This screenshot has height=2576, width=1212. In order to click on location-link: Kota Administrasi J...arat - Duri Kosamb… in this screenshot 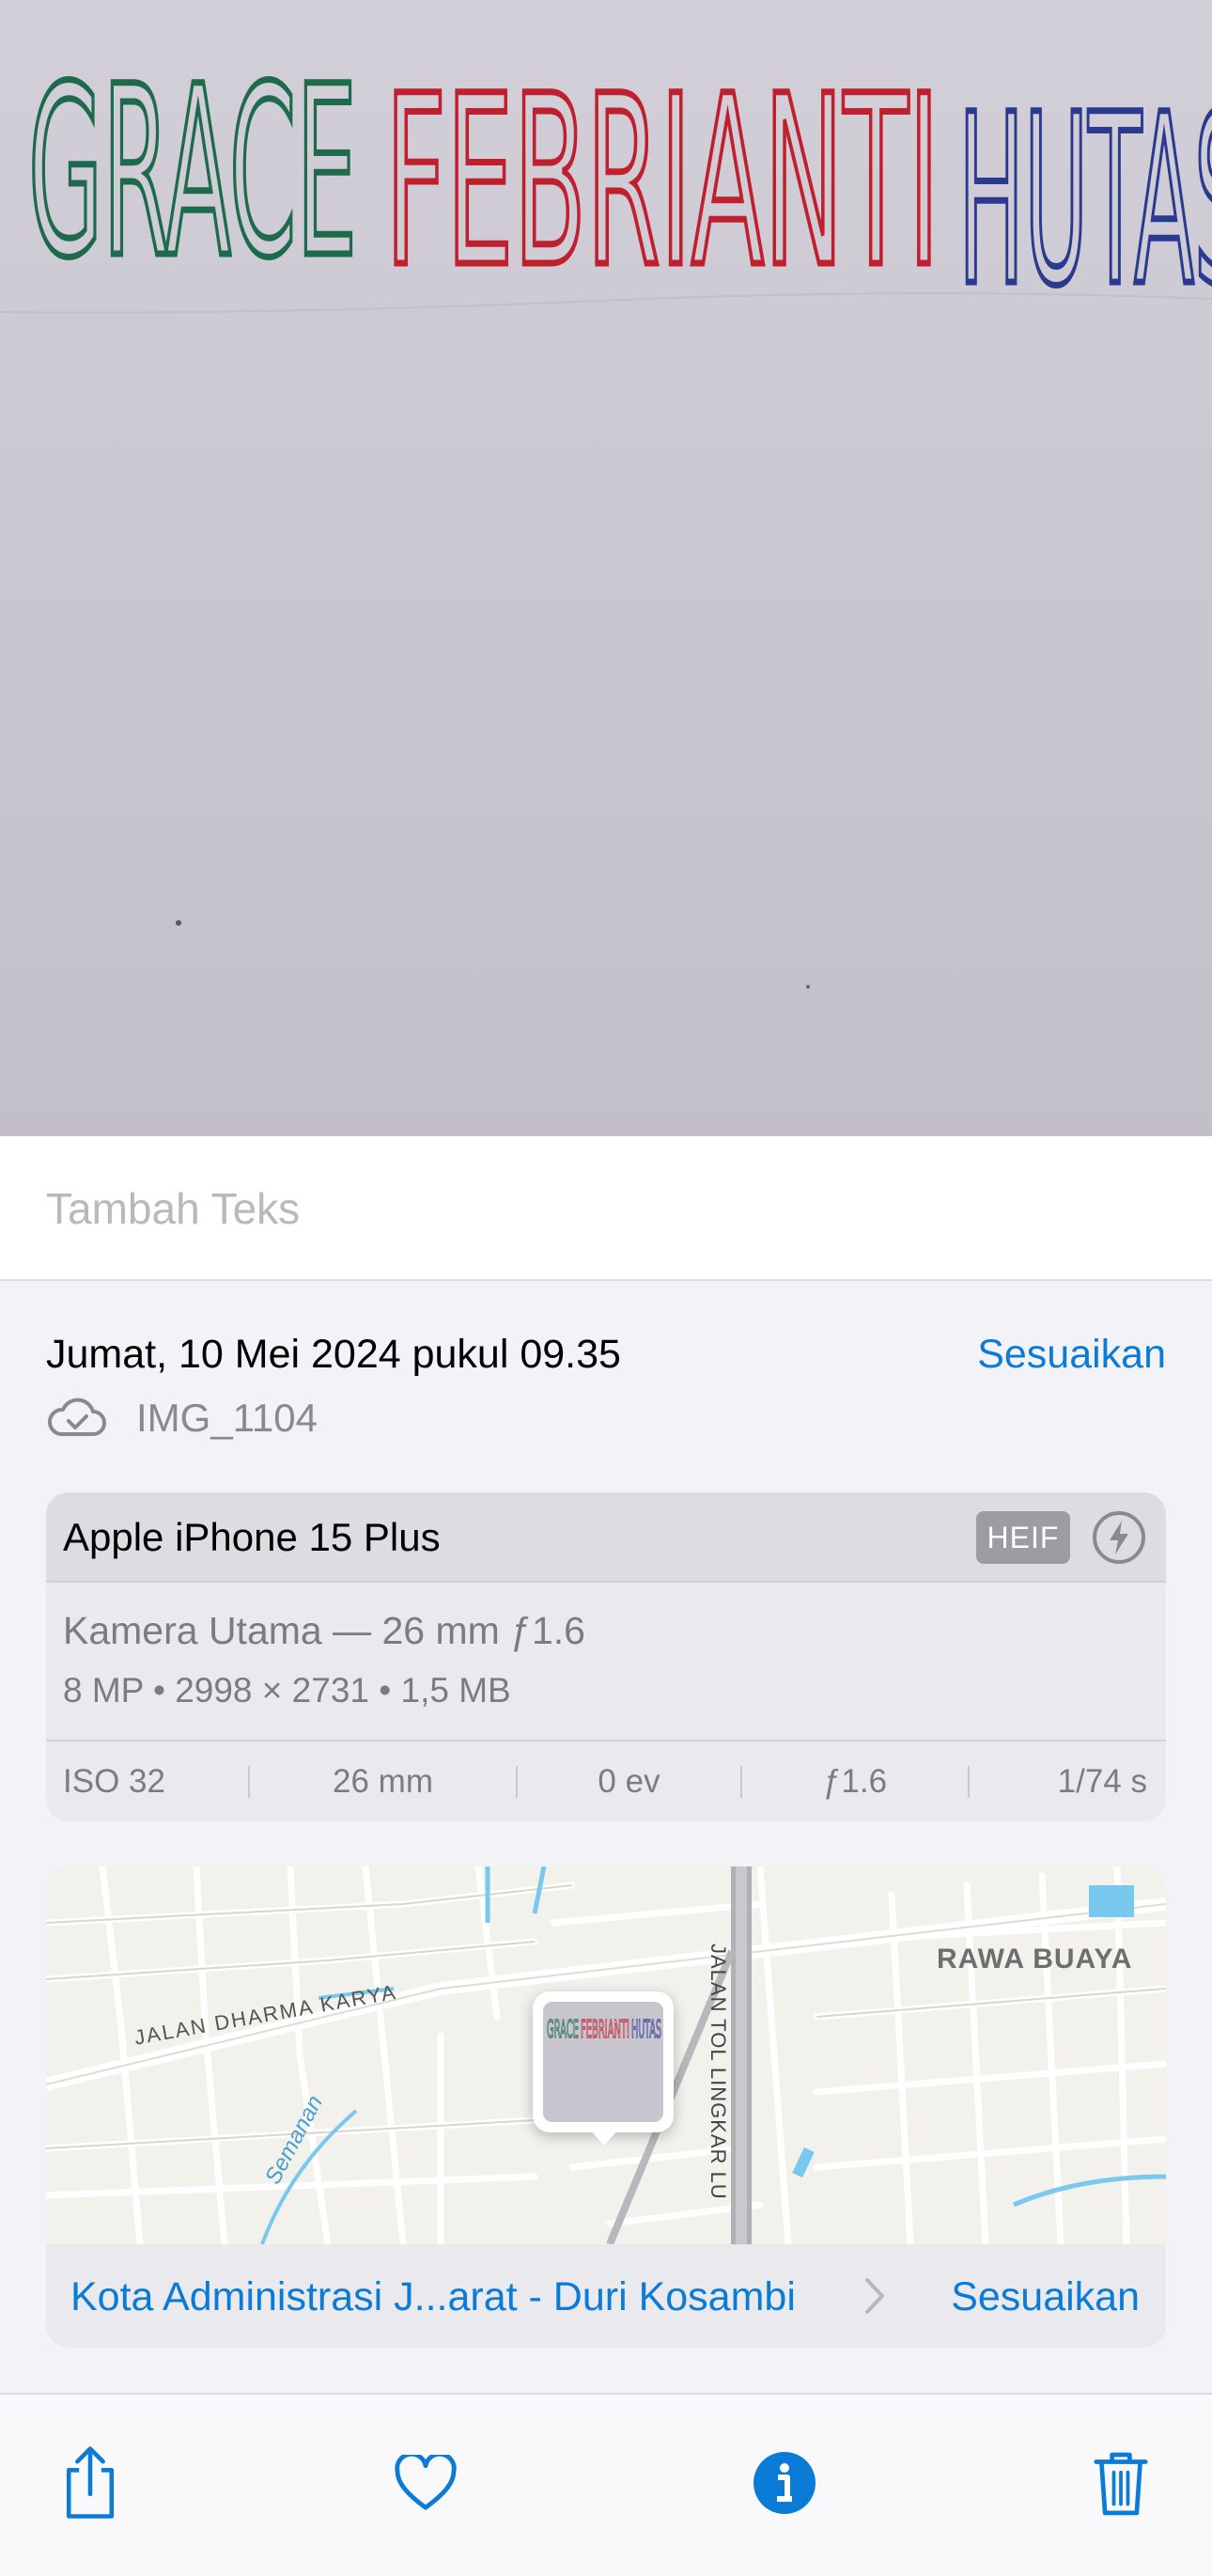, I will do `click(433, 2297)`.